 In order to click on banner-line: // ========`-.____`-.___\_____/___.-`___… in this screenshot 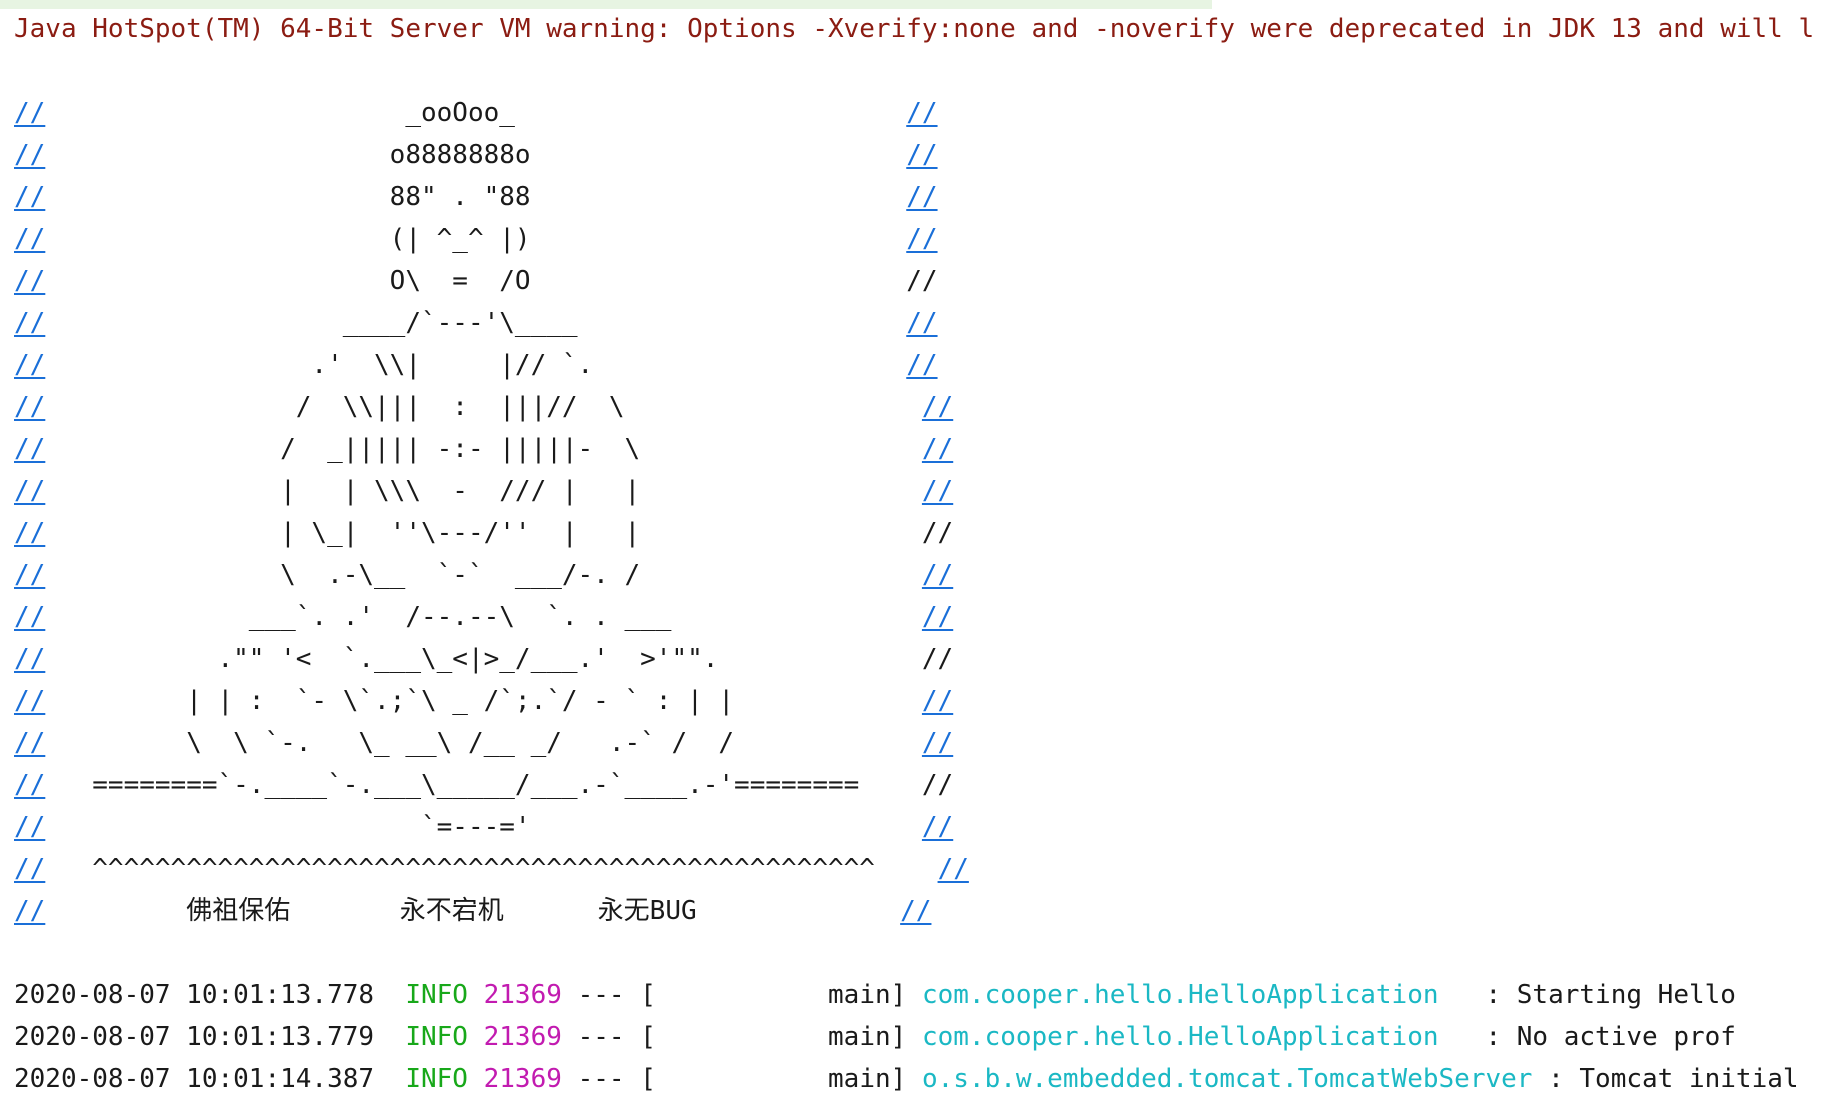, I will do `click(931, 785)`.